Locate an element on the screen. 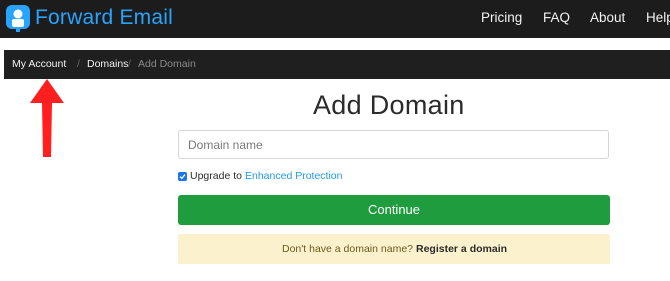  nav-help: Help is located at coordinates (658, 17).